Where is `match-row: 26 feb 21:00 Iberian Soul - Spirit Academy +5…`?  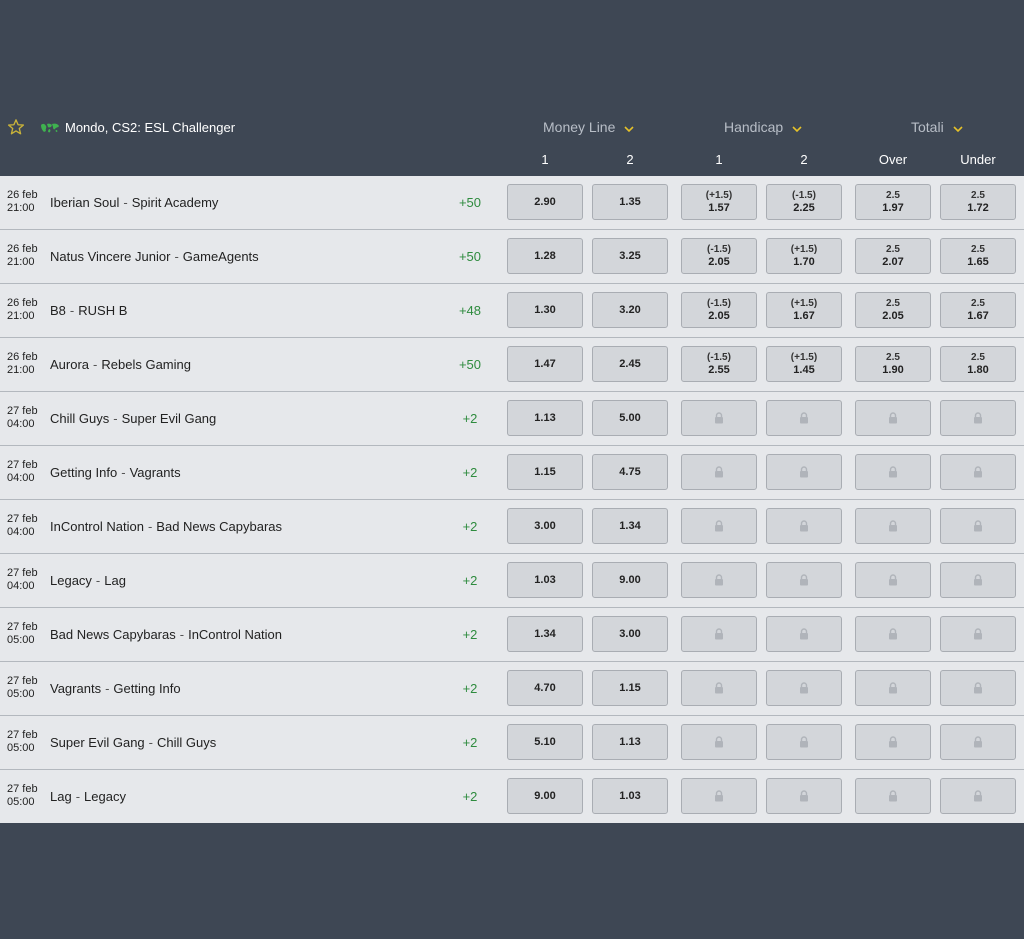
match-row: 26 feb 21:00 Iberian Soul - Spirit Academy +5… is located at coordinates (512, 203).